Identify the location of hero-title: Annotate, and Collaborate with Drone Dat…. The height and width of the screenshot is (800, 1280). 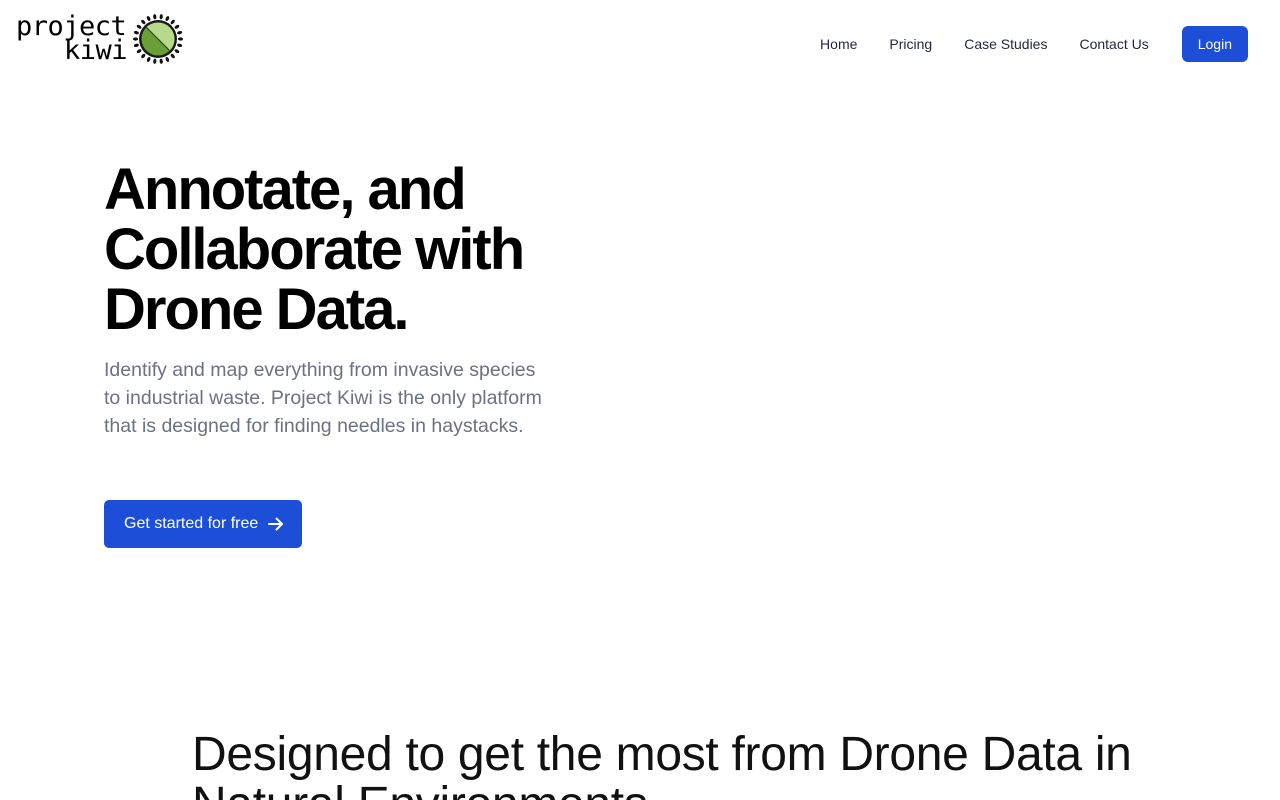
(314, 249).